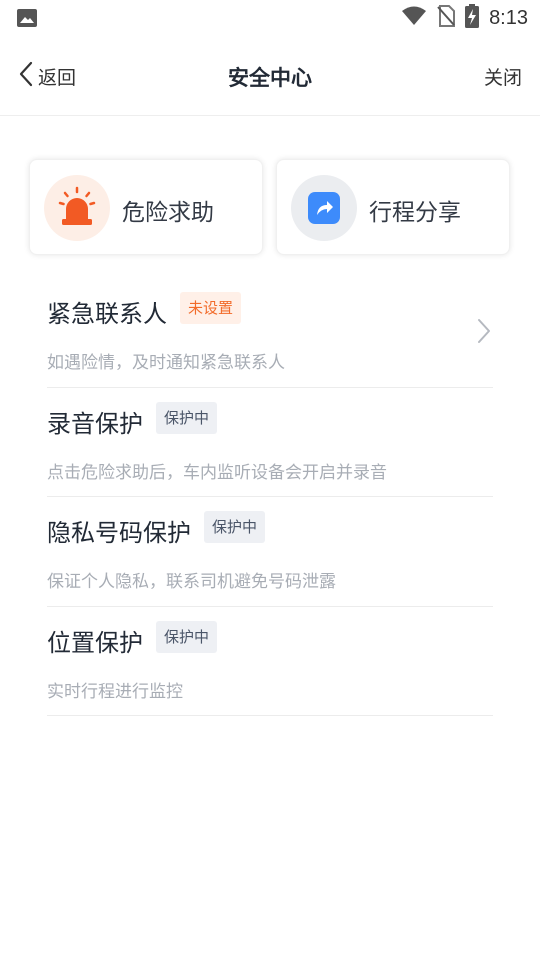  I want to click on status-bar: 8:13, so click(270, 18).